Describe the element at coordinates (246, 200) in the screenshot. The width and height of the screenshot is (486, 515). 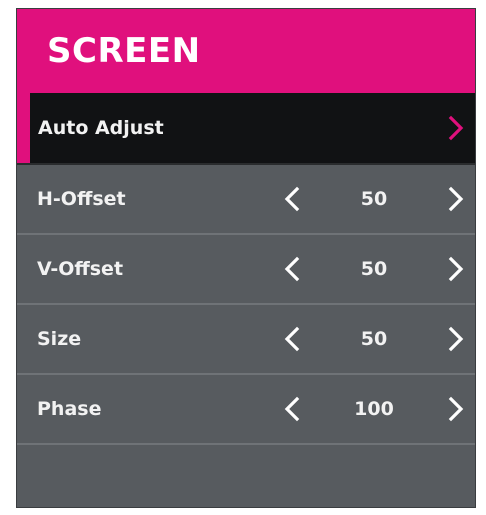
I see `menu-item-h-offset: H-Offset 50` at that location.